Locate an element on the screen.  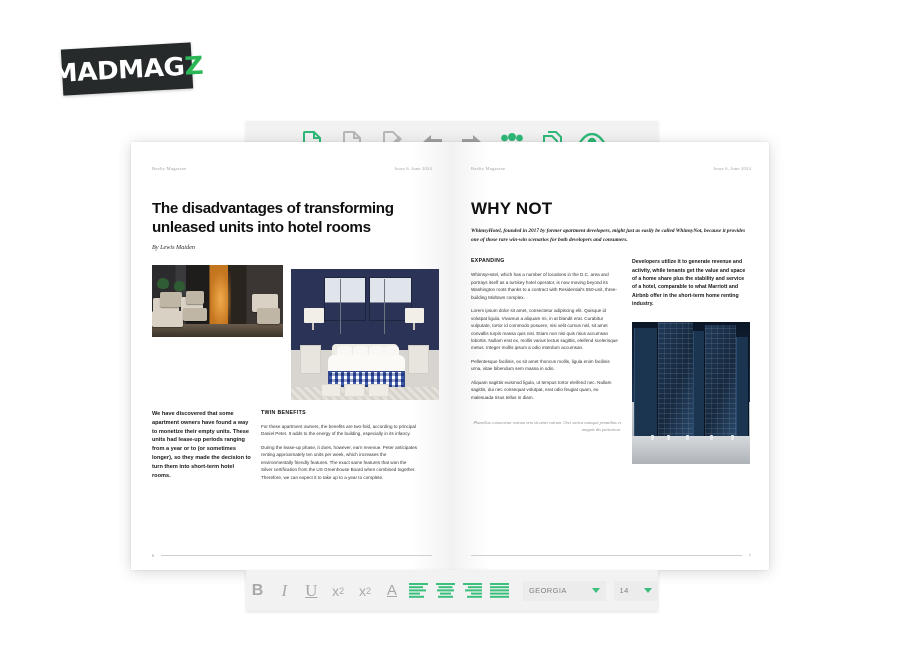
left-page-images is located at coordinates (295, 332).